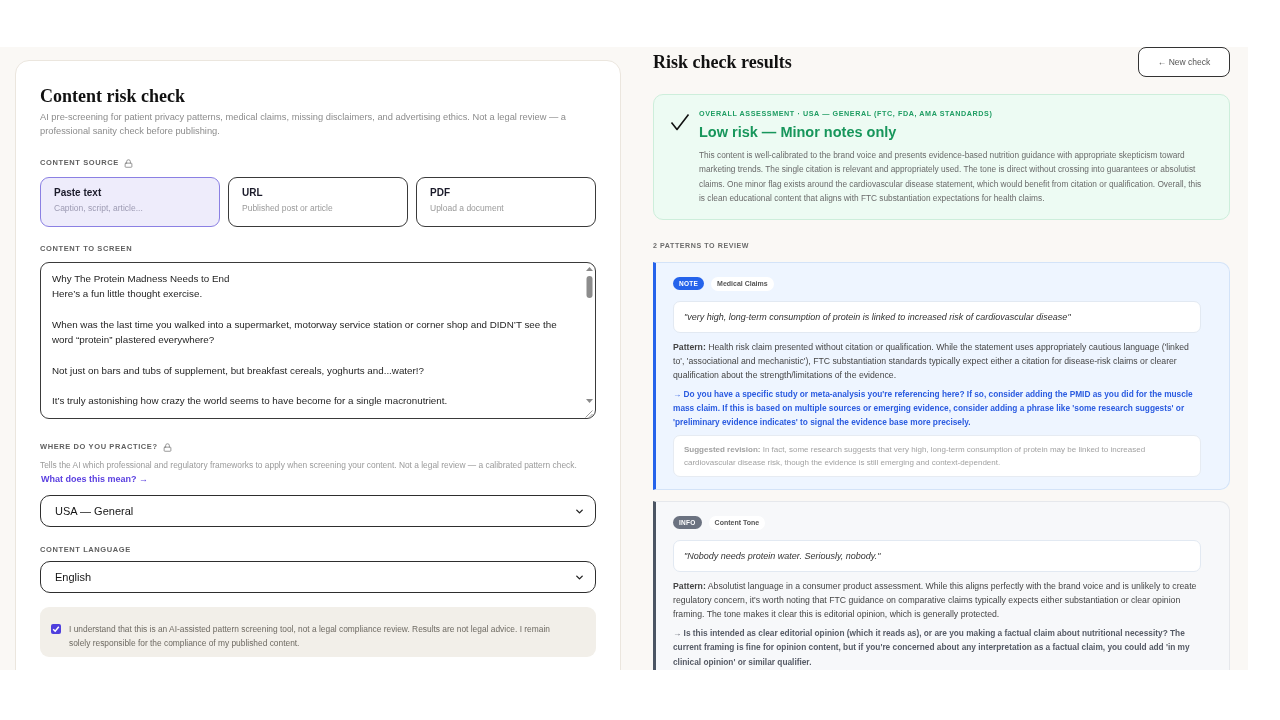 Image resolution: width=1280 pixels, height=720 pixels. What do you see at coordinates (951, 177) in the screenshot?
I see `assessment-summary: This content is well-calibrated to the brand voice and presents evidence-based nutrition guidance with appropriate skepticism toward marketing trends. The single citation is relevant and appropriately used. The tone is direct without crossing into guarantees or absolutist claims. One minor flag exists around the cardiovascular disease statement, which would benefit from citation or qualification. Overall, this is clean educational content that aligns with FTC substantiation expectations for health claims.` at bounding box center [951, 177].